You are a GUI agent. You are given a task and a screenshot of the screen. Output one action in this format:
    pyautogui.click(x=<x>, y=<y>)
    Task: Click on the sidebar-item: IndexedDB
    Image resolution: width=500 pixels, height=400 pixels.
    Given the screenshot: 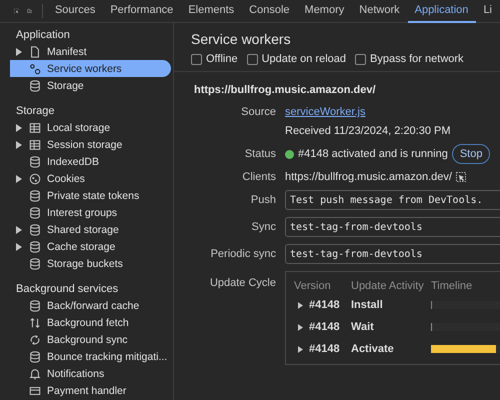 What is the action you would take?
    pyautogui.click(x=90, y=161)
    